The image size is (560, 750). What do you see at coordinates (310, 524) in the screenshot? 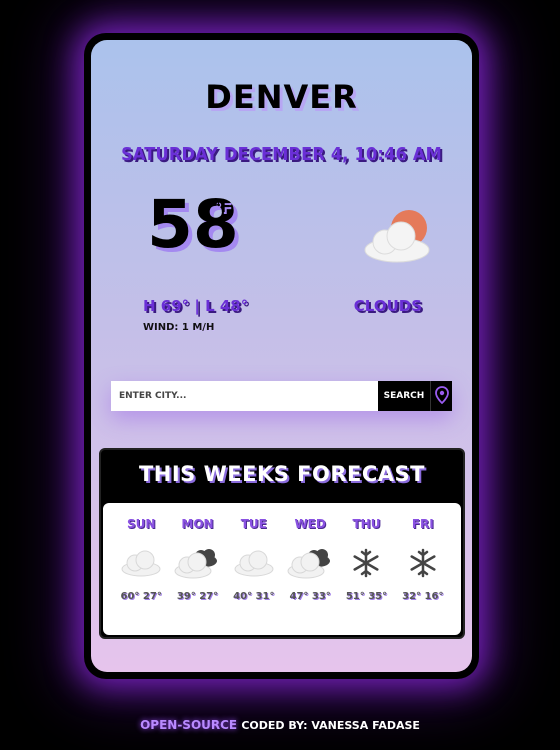
I see `day-name: Wed` at bounding box center [310, 524].